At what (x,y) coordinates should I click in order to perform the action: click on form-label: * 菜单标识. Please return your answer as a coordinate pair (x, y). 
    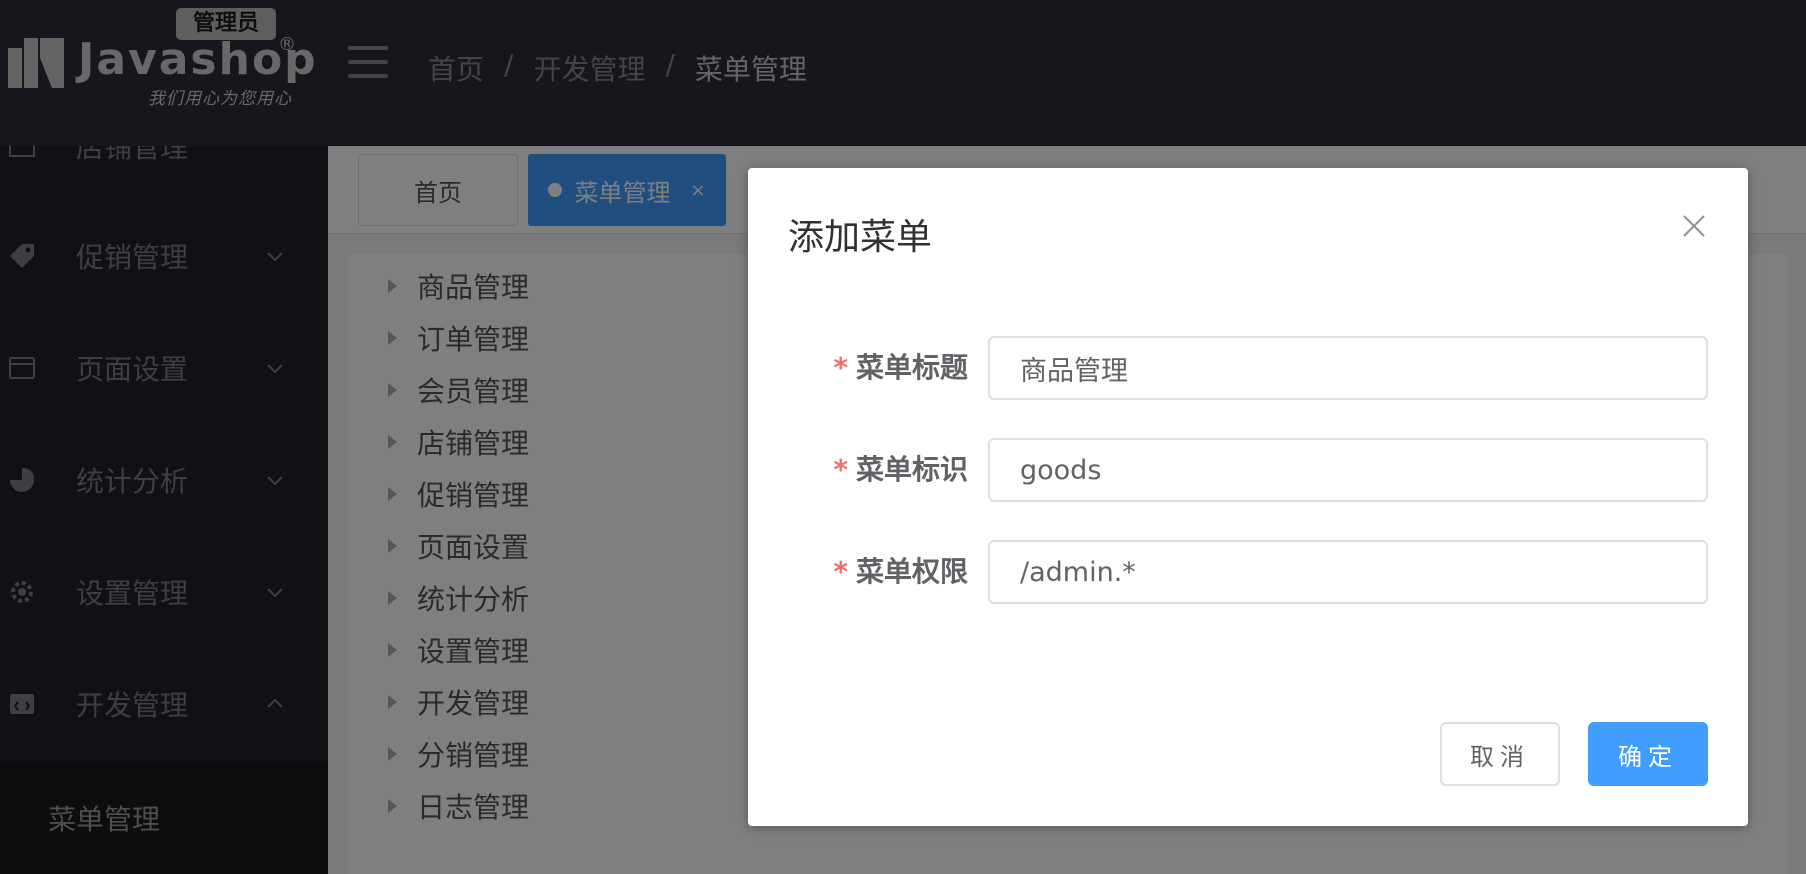
    Looking at the image, I should click on (898, 470).